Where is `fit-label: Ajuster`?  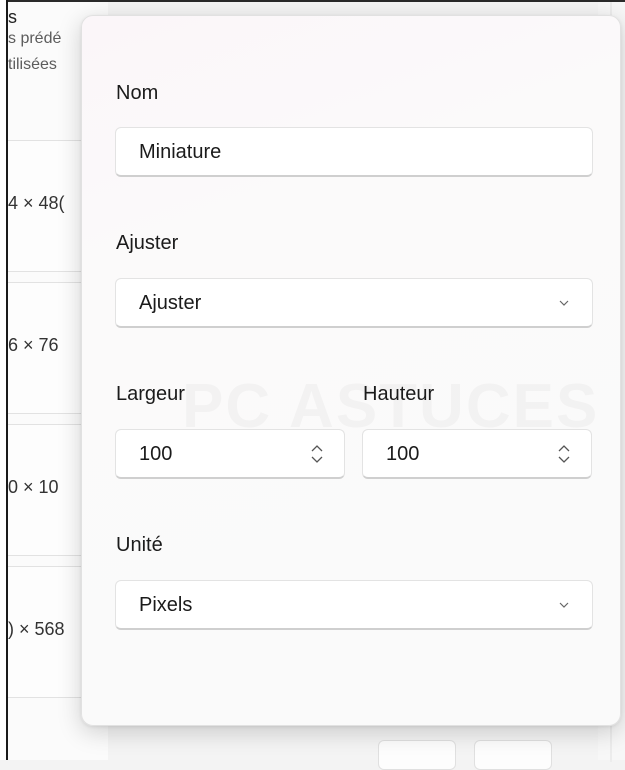 fit-label: Ajuster is located at coordinates (147, 243).